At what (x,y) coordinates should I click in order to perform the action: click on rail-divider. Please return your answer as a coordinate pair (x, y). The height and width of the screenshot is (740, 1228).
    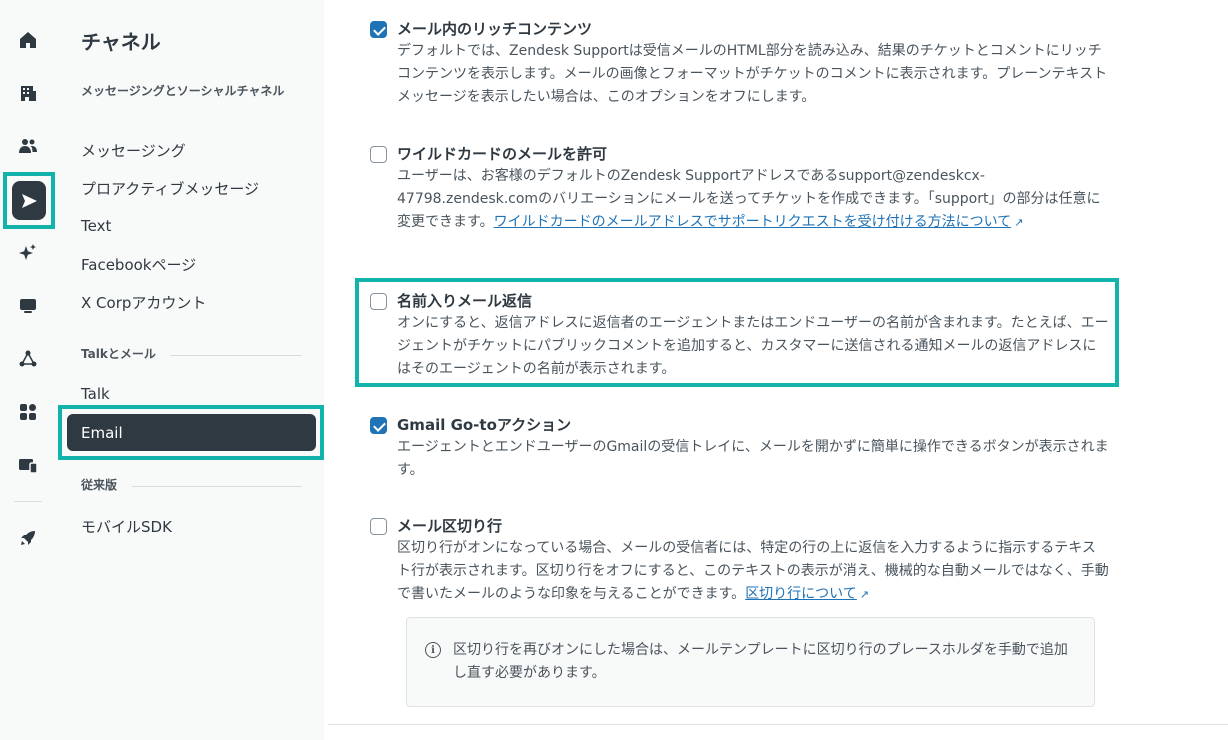
    Looking at the image, I should click on (28, 501).